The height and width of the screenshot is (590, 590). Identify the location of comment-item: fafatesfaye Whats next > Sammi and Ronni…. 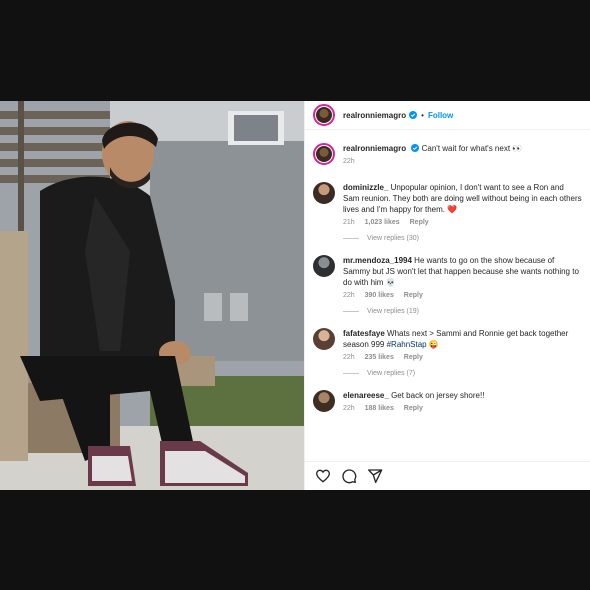
(447, 344).